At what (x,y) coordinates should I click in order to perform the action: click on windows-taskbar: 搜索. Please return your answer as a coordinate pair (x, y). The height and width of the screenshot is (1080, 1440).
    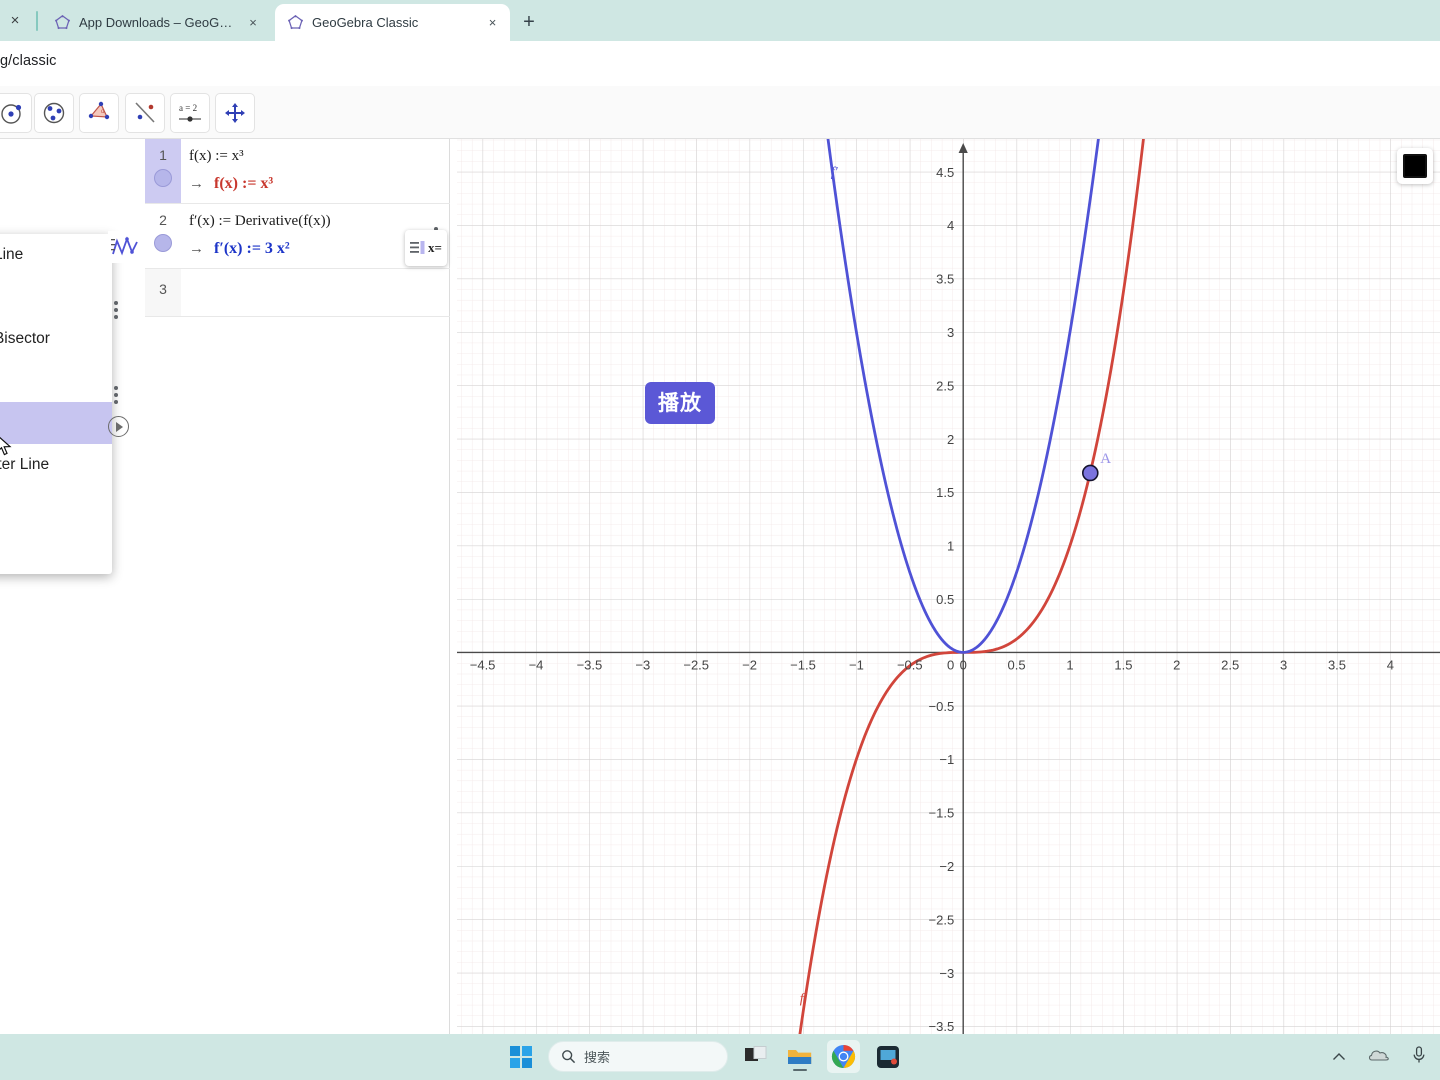
    Looking at the image, I should click on (720, 1057).